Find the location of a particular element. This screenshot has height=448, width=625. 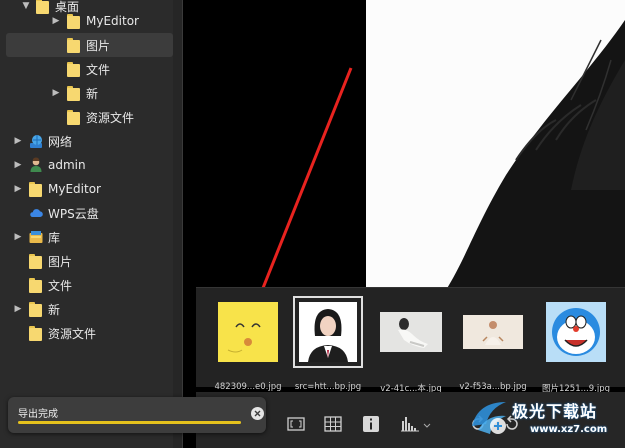

thumbnail-image-cartoon is located at coordinates (248, 332).